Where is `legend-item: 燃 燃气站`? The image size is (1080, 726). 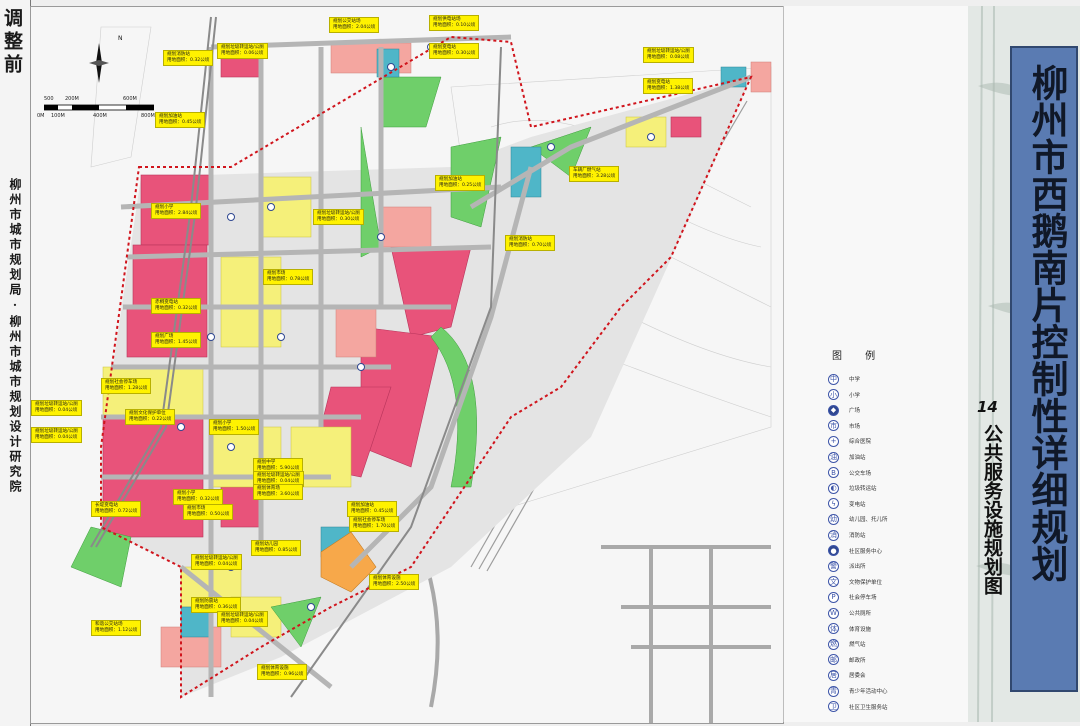 legend-item: 燃 燃气站 is located at coordinates (847, 644).